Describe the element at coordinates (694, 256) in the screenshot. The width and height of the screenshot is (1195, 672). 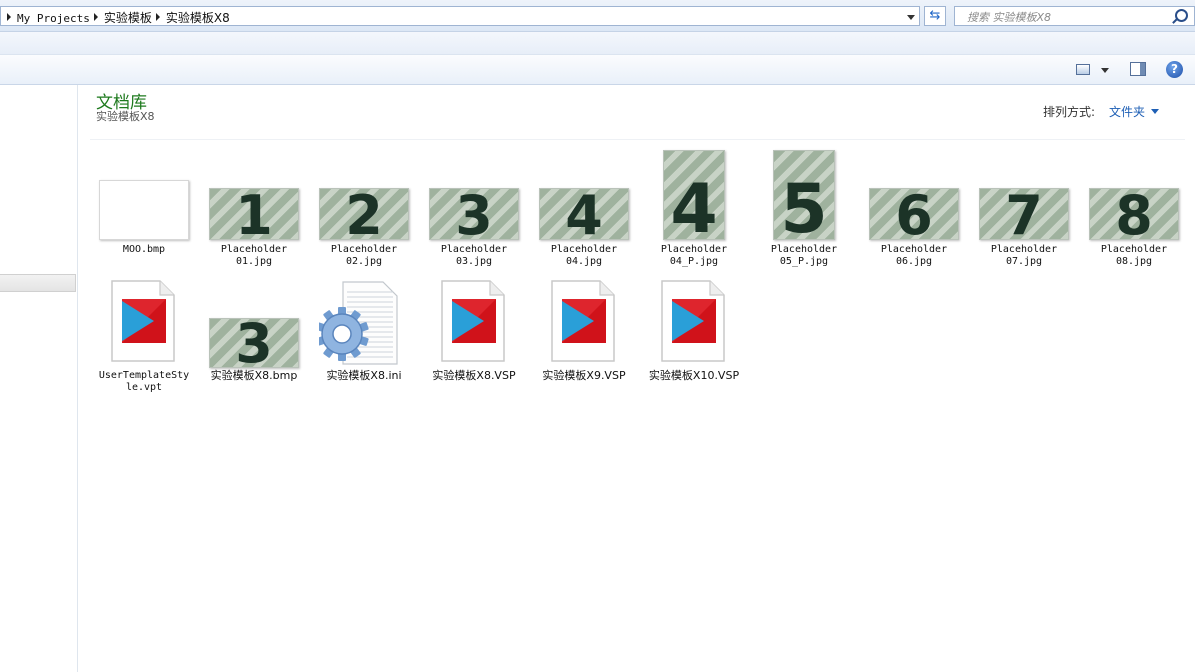
I see `file-name: Placeholder 04_P.jpg` at that location.